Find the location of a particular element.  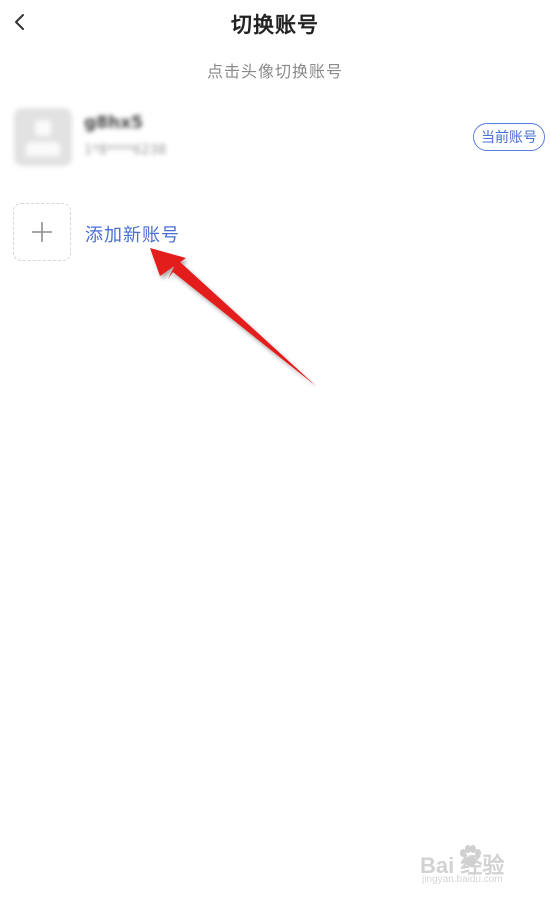

add-account-row: 添加新账号 is located at coordinates (163, 233).